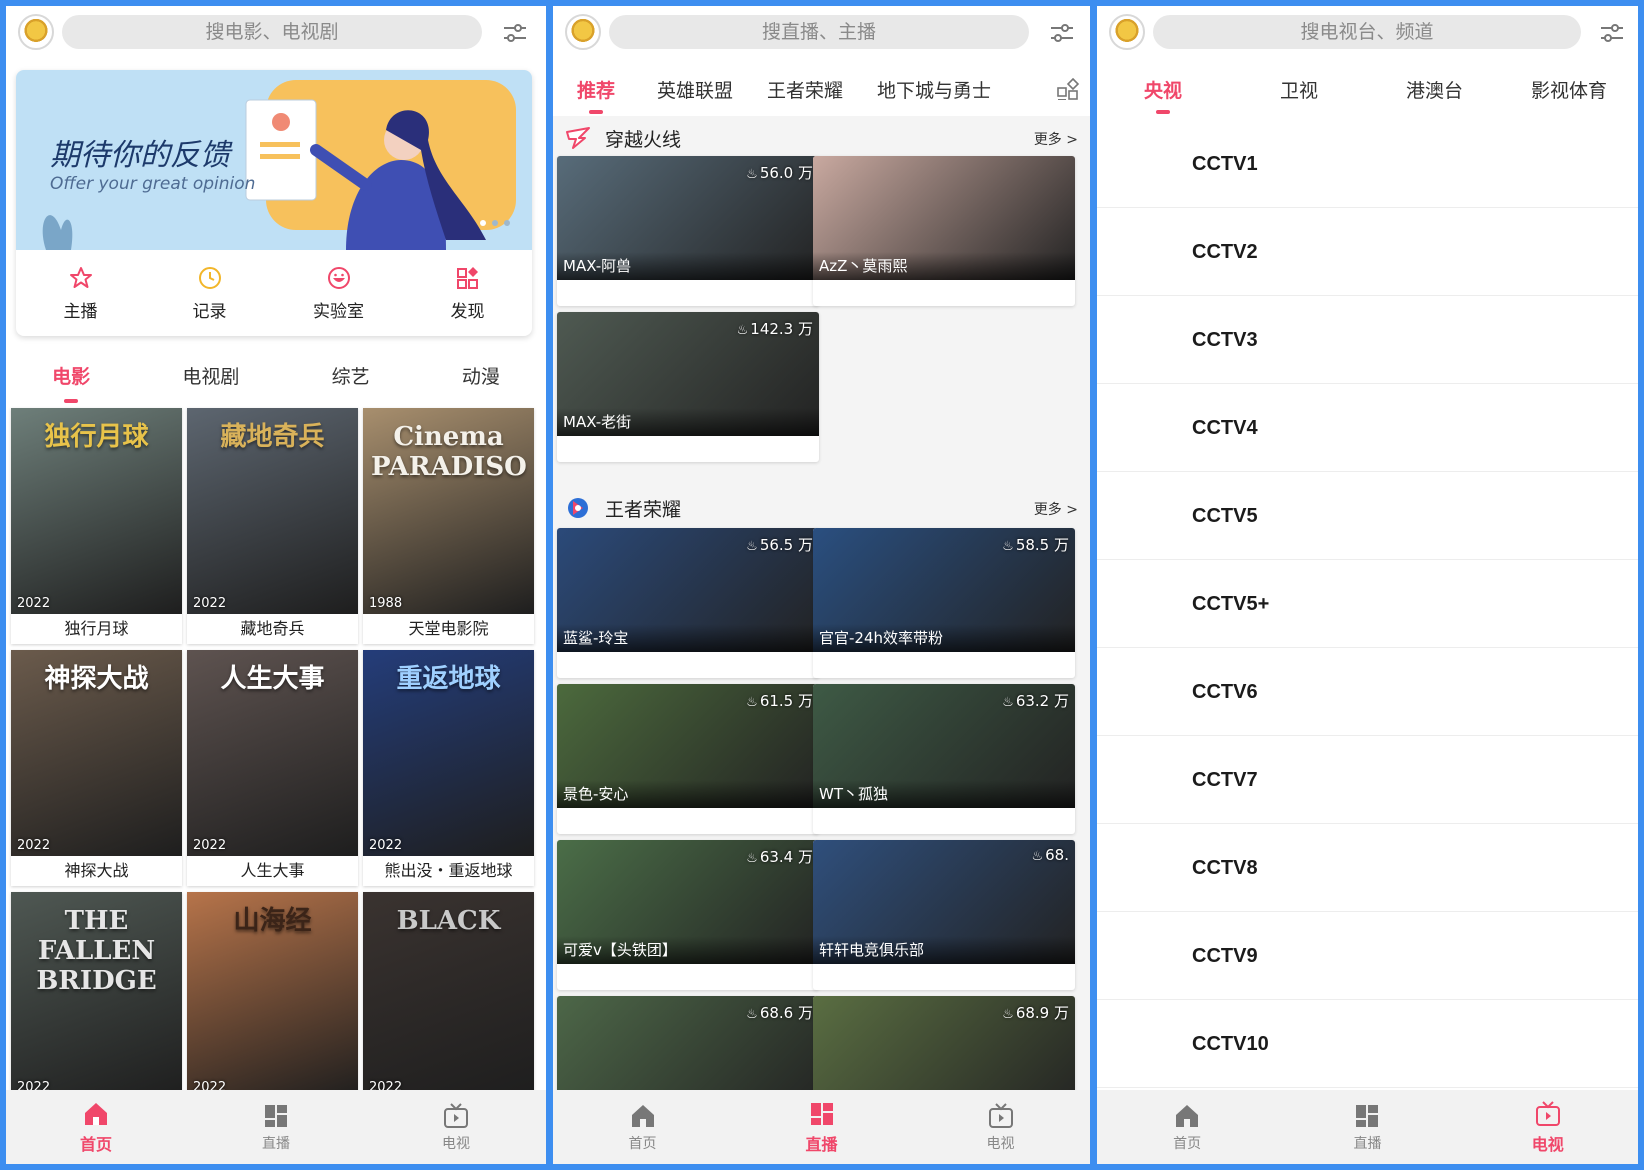 Image resolution: width=1644 pixels, height=1170 pixels. What do you see at coordinates (805, 89) in the screenshot?
I see `category-tab: 王者荣耀` at bounding box center [805, 89].